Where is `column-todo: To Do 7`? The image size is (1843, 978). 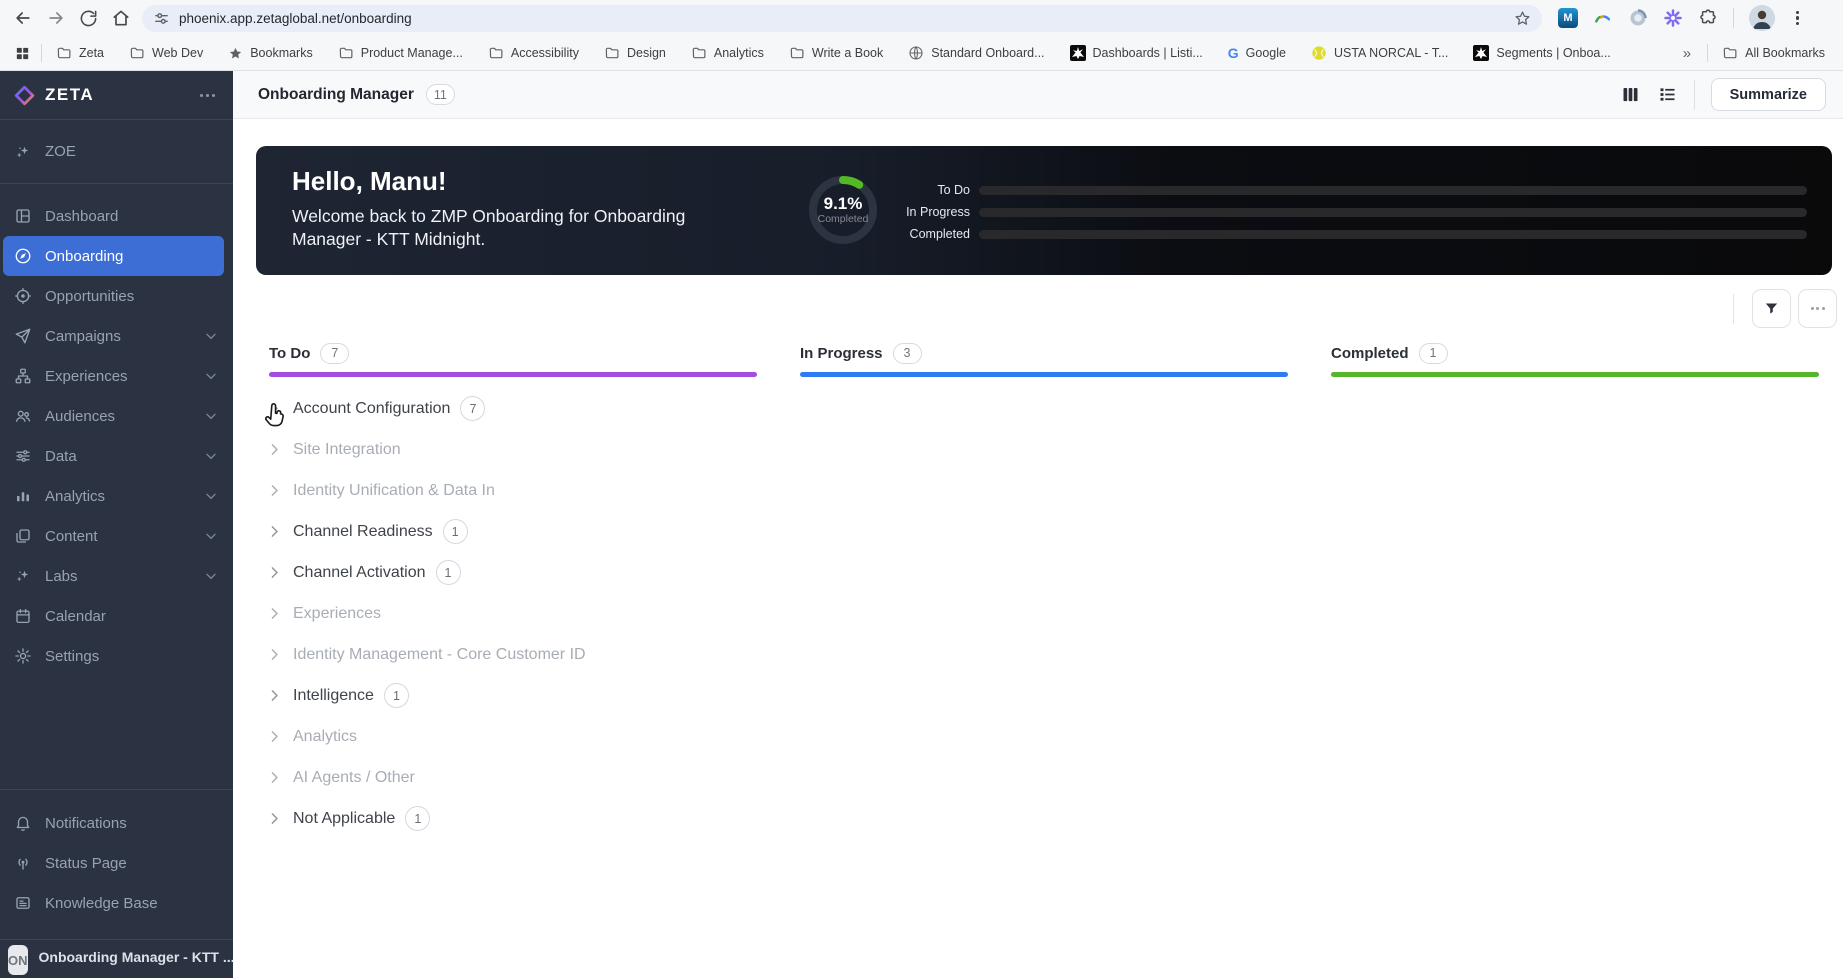
column-todo: To Do 7 is located at coordinates (513, 359).